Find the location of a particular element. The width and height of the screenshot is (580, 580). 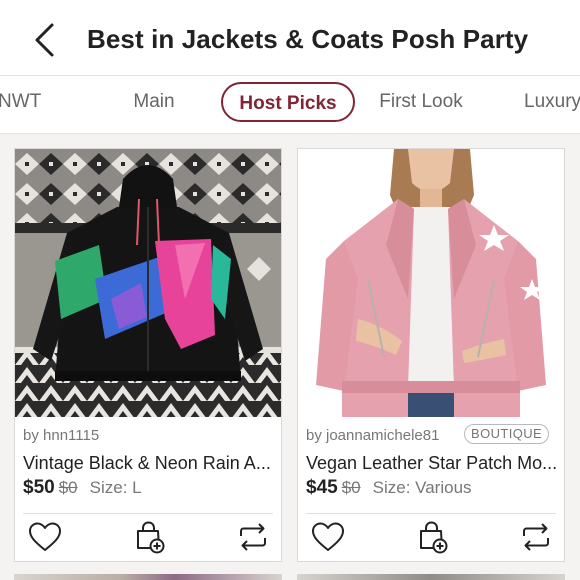

top-bar: Best in Jackets & Coats Posh Party is located at coordinates (290, 38).